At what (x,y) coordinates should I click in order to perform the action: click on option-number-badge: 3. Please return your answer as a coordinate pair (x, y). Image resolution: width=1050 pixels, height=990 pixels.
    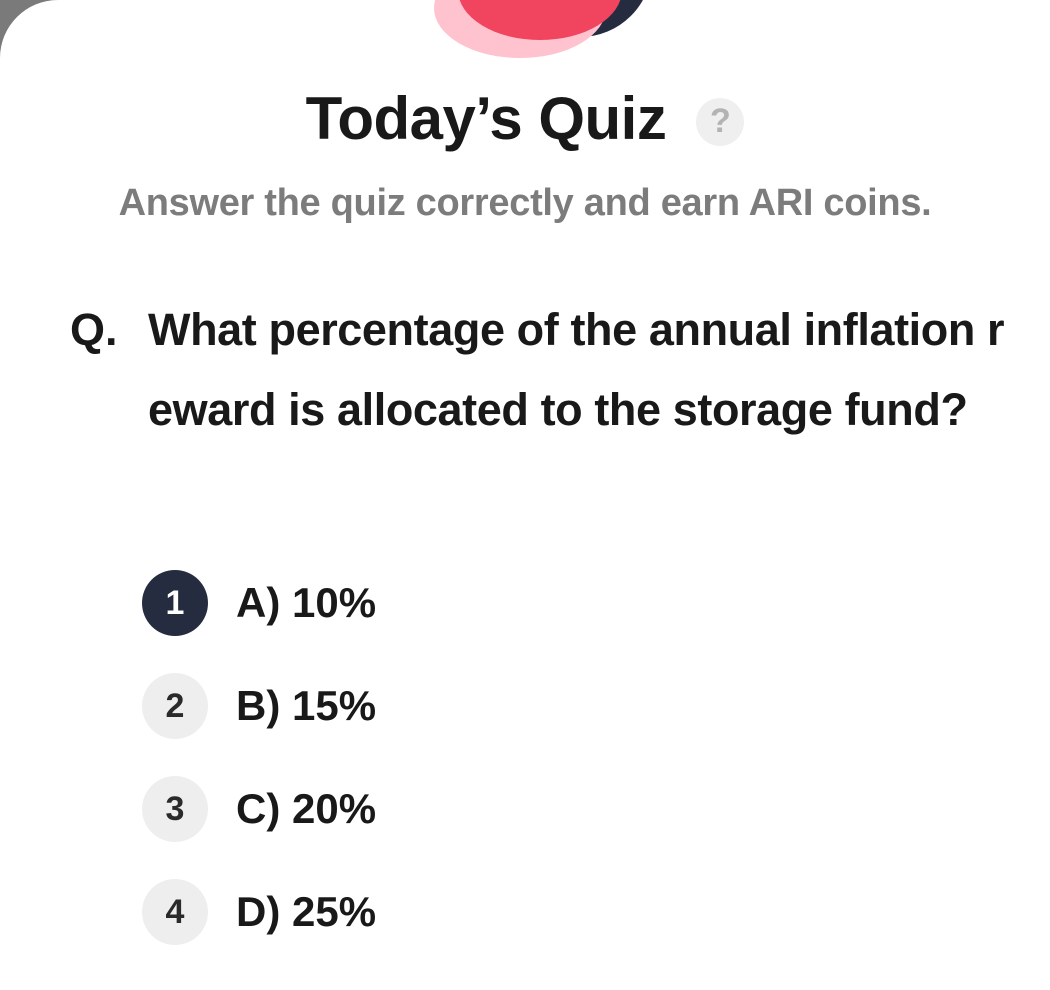
    Looking at the image, I should click on (175, 809).